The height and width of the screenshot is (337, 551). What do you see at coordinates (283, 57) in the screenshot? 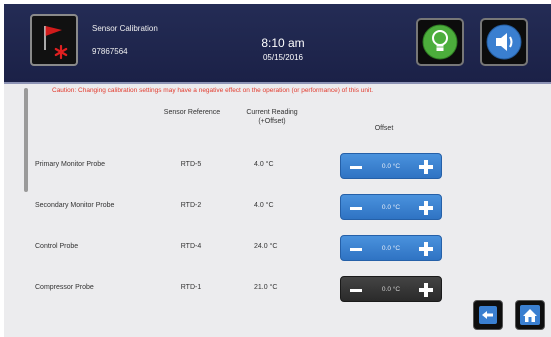
I see `clock-date: 05/15/2016` at bounding box center [283, 57].